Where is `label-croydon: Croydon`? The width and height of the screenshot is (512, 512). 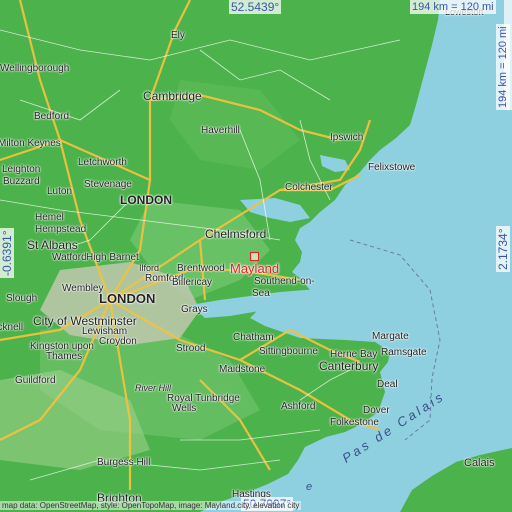
label-croydon: Croydon is located at coordinates (118, 341).